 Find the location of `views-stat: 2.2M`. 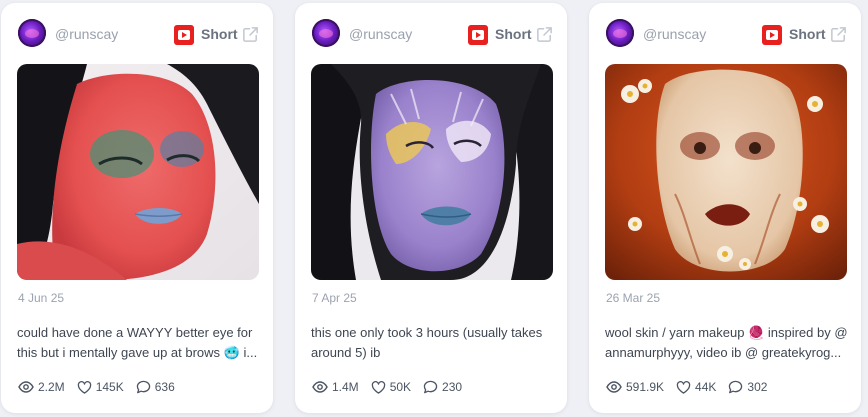

views-stat: 2.2M is located at coordinates (41, 387).